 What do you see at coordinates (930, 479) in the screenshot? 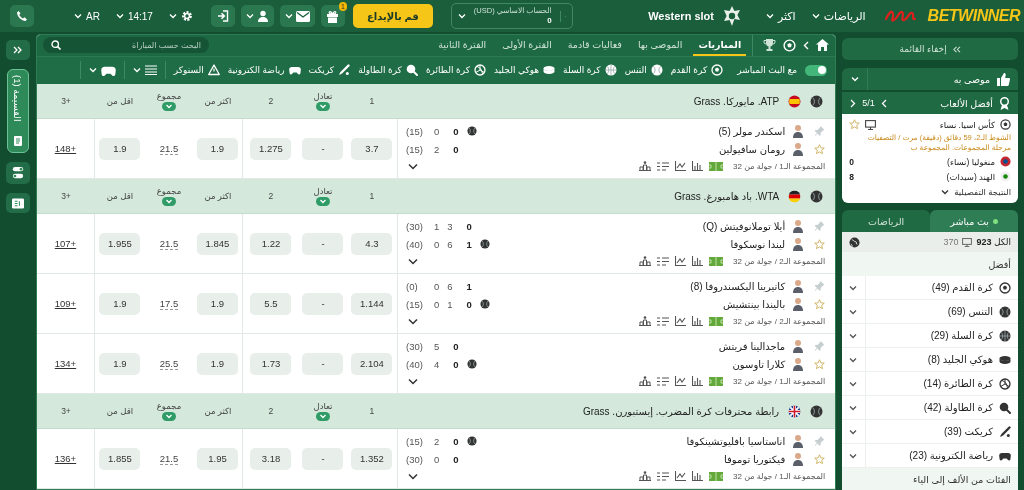
I see `categories-link: الفئات من الألف إلى الياء` at bounding box center [930, 479].